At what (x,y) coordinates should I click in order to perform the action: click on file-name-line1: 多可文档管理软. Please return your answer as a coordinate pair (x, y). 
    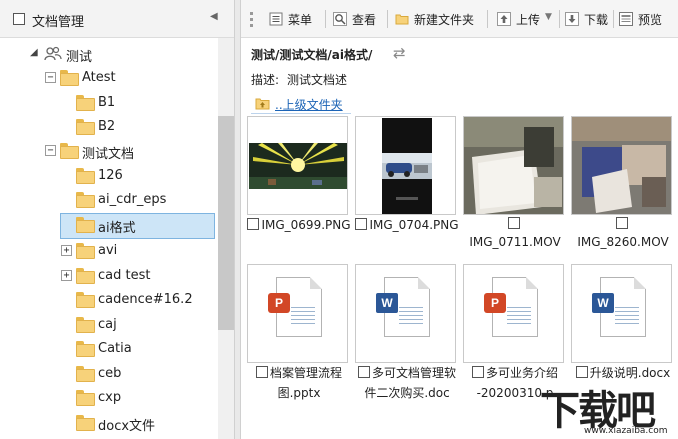
    Looking at the image, I should click on (413, 373).